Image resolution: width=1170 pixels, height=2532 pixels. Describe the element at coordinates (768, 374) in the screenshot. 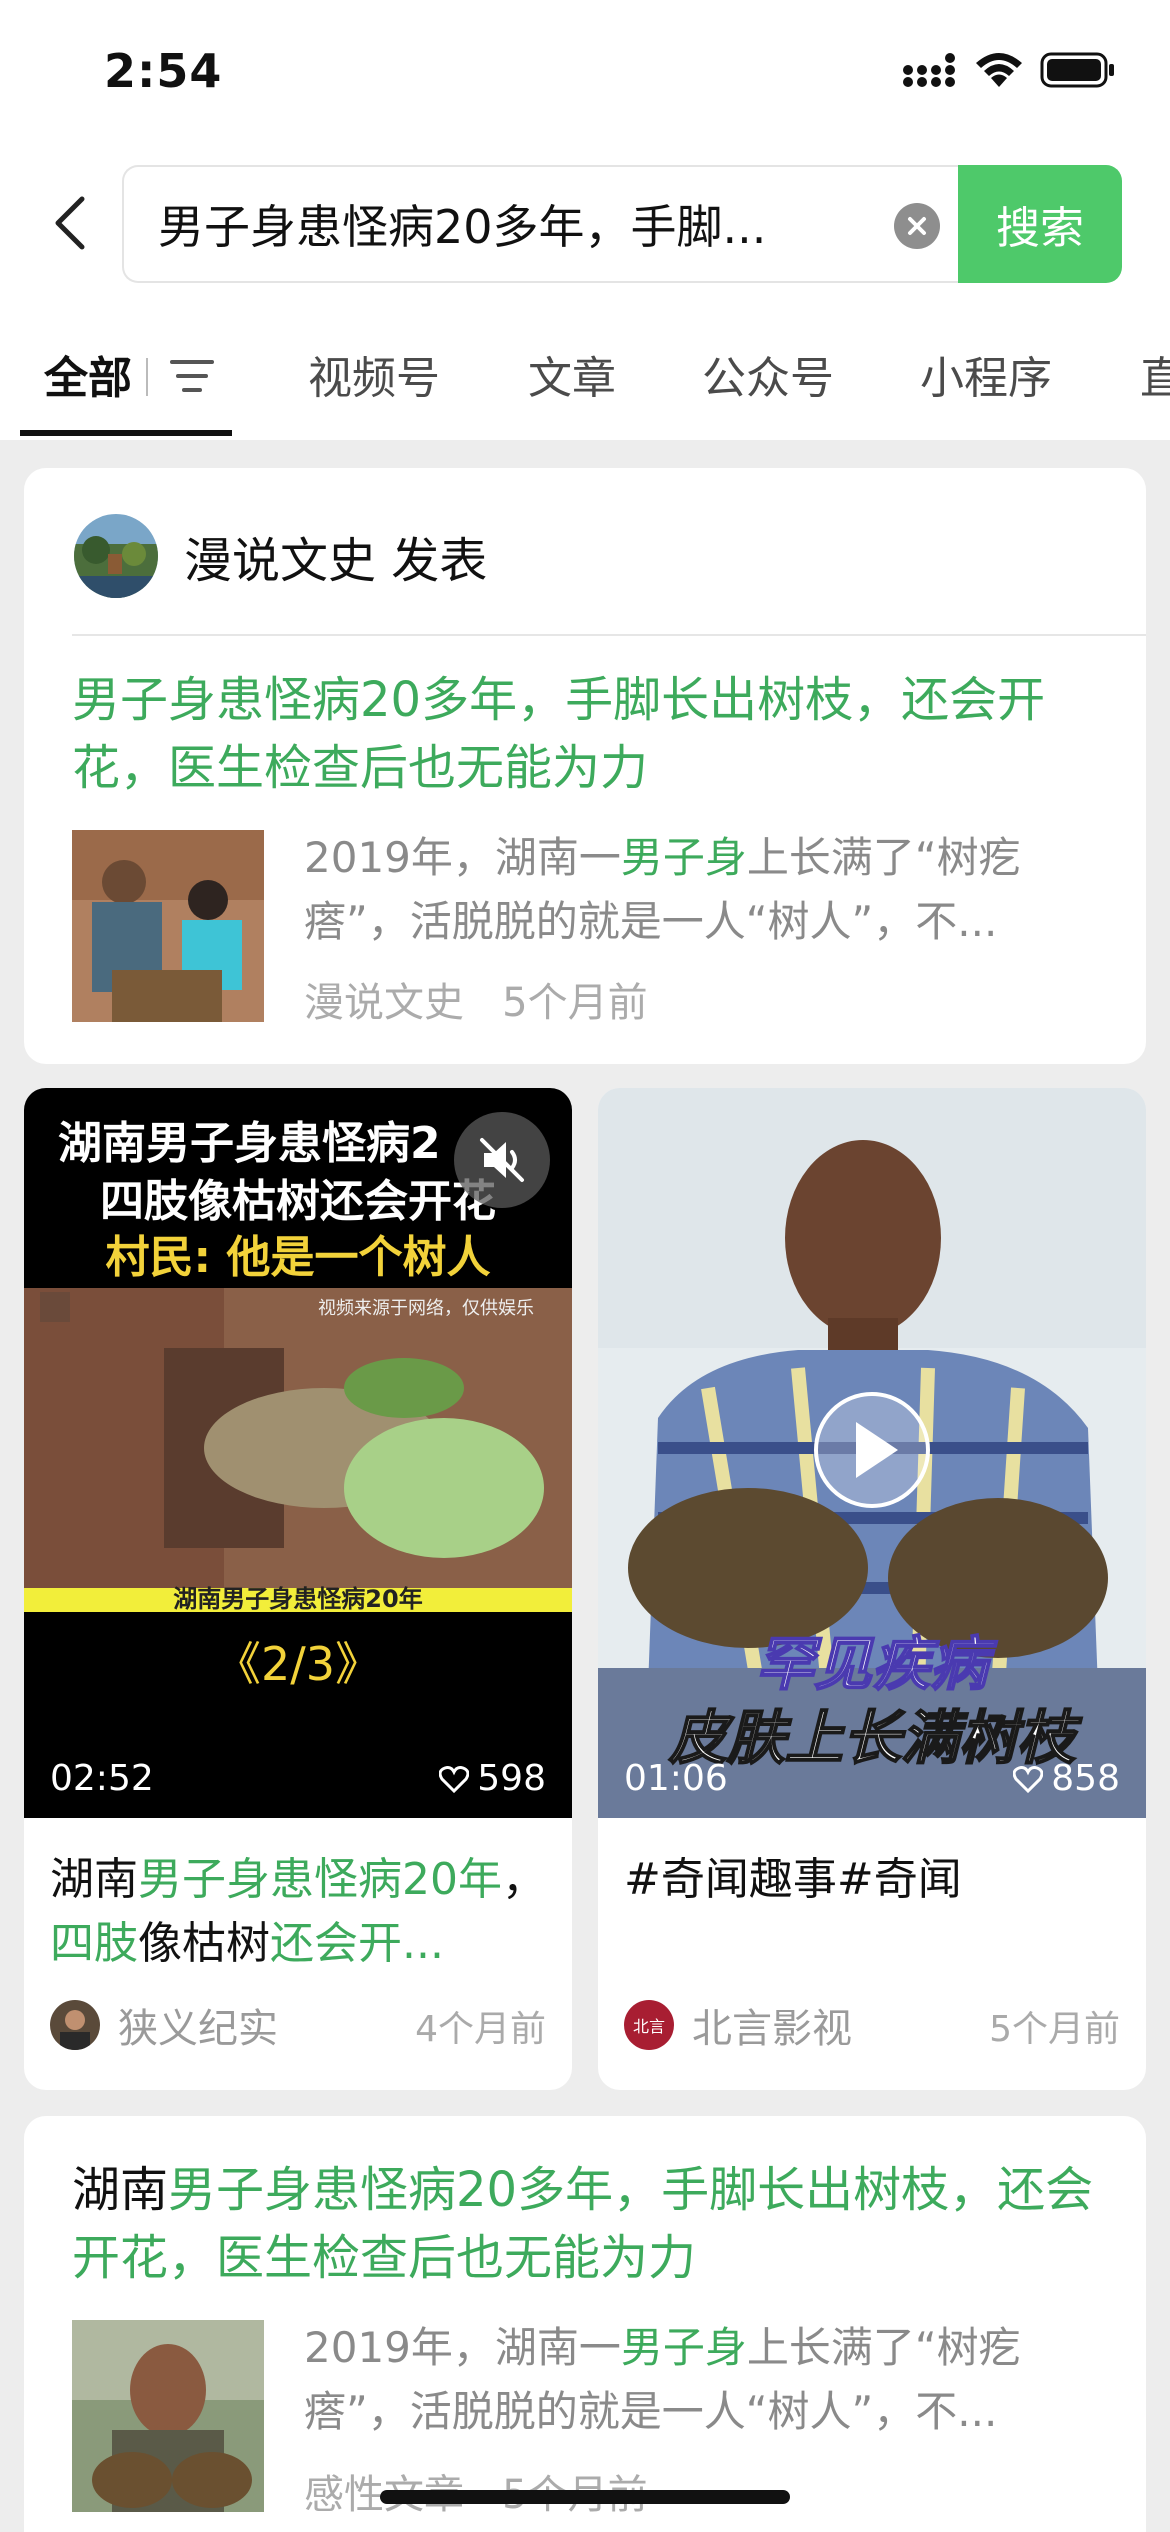

I see `tab-official-accounts: 公众号` at that location.